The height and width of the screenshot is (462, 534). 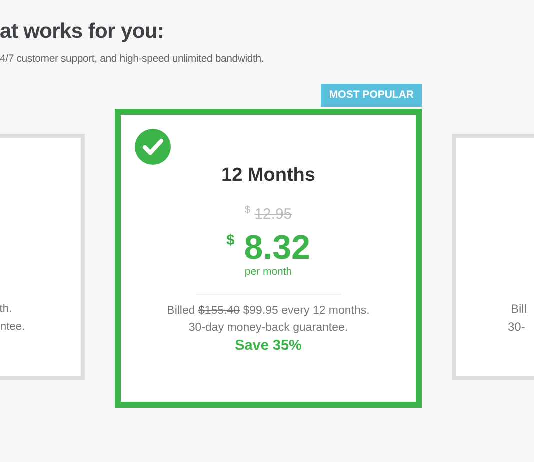 What do you see at coordinates (12, 327) in the screenshot?
I see `plan-text: ntee.` at bounding box center [12, 327].